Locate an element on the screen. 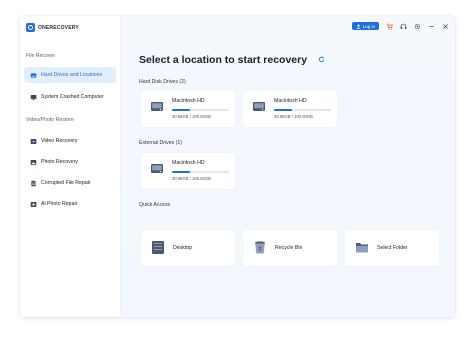 This screenshot has width=474, height=337. external-drive-icon is located at coordinates (157, 168).